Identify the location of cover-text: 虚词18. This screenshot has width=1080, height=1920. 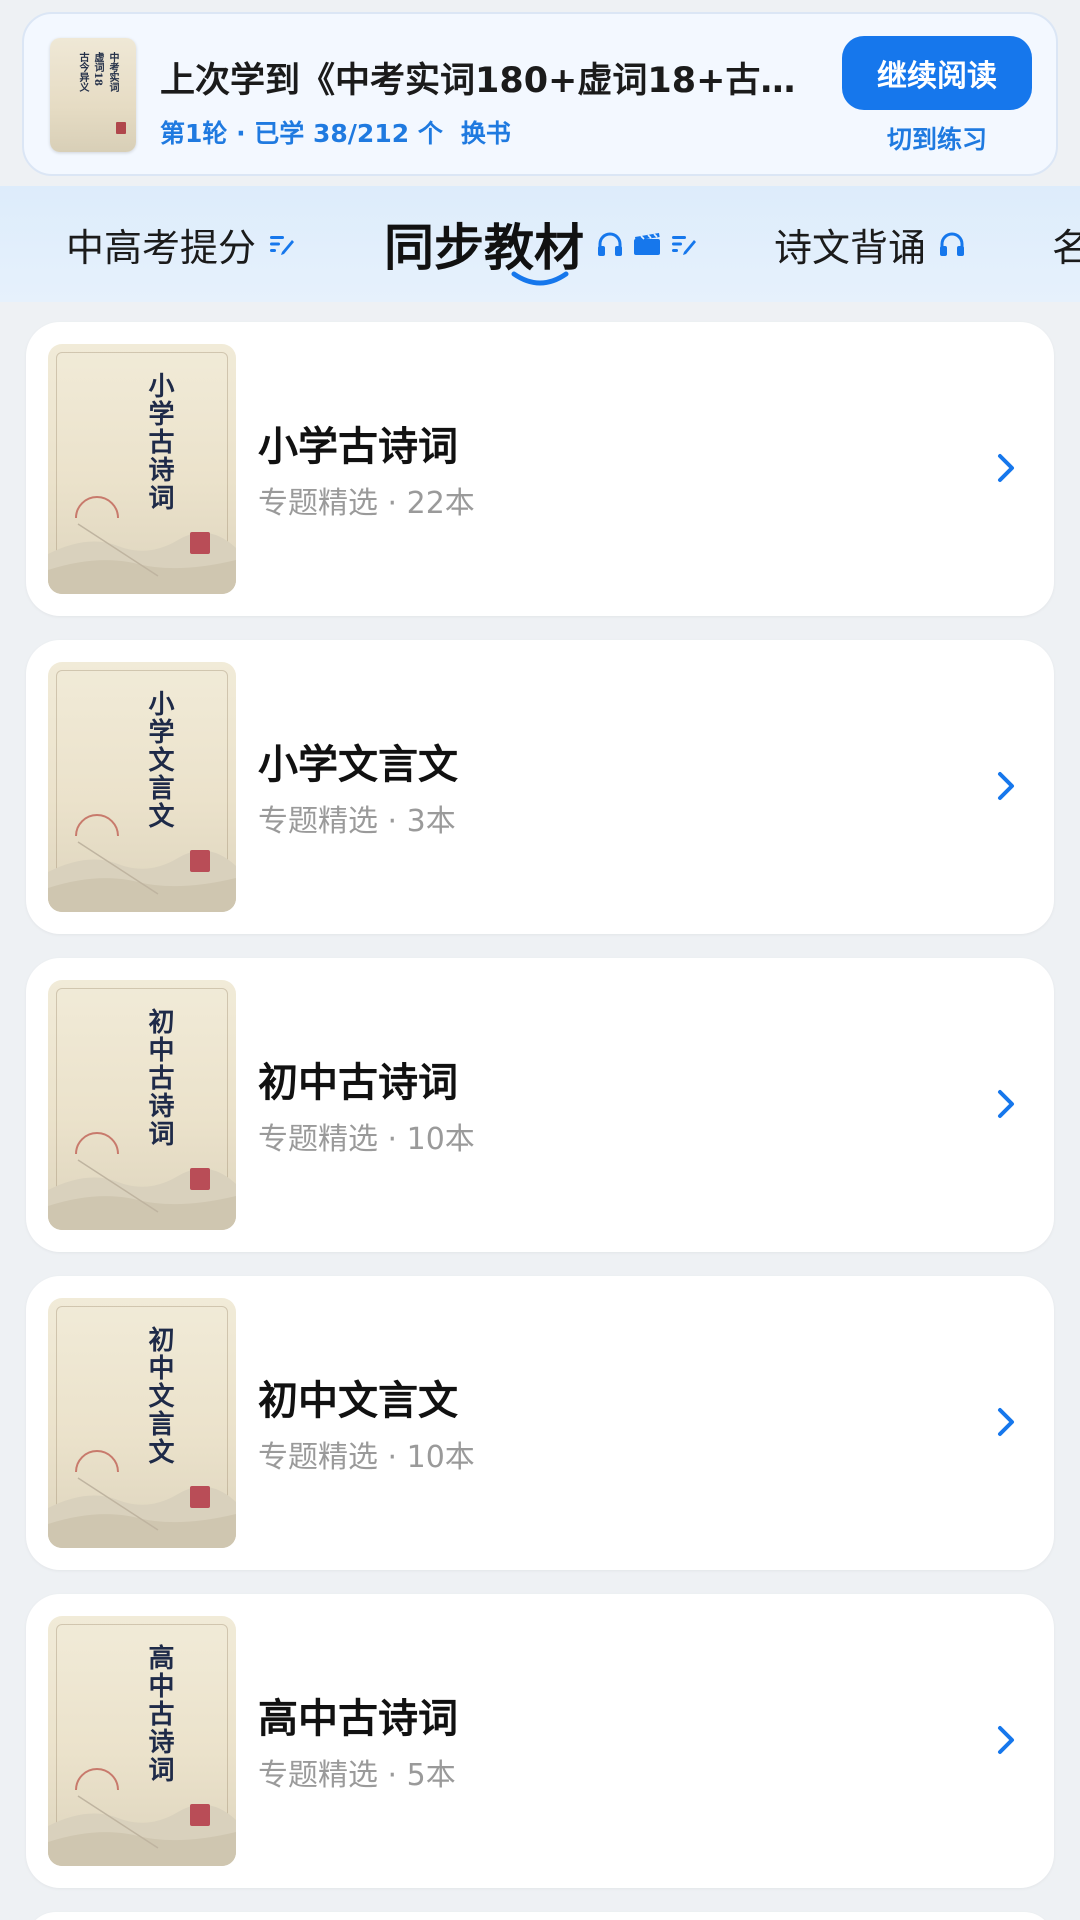
(97, 69).